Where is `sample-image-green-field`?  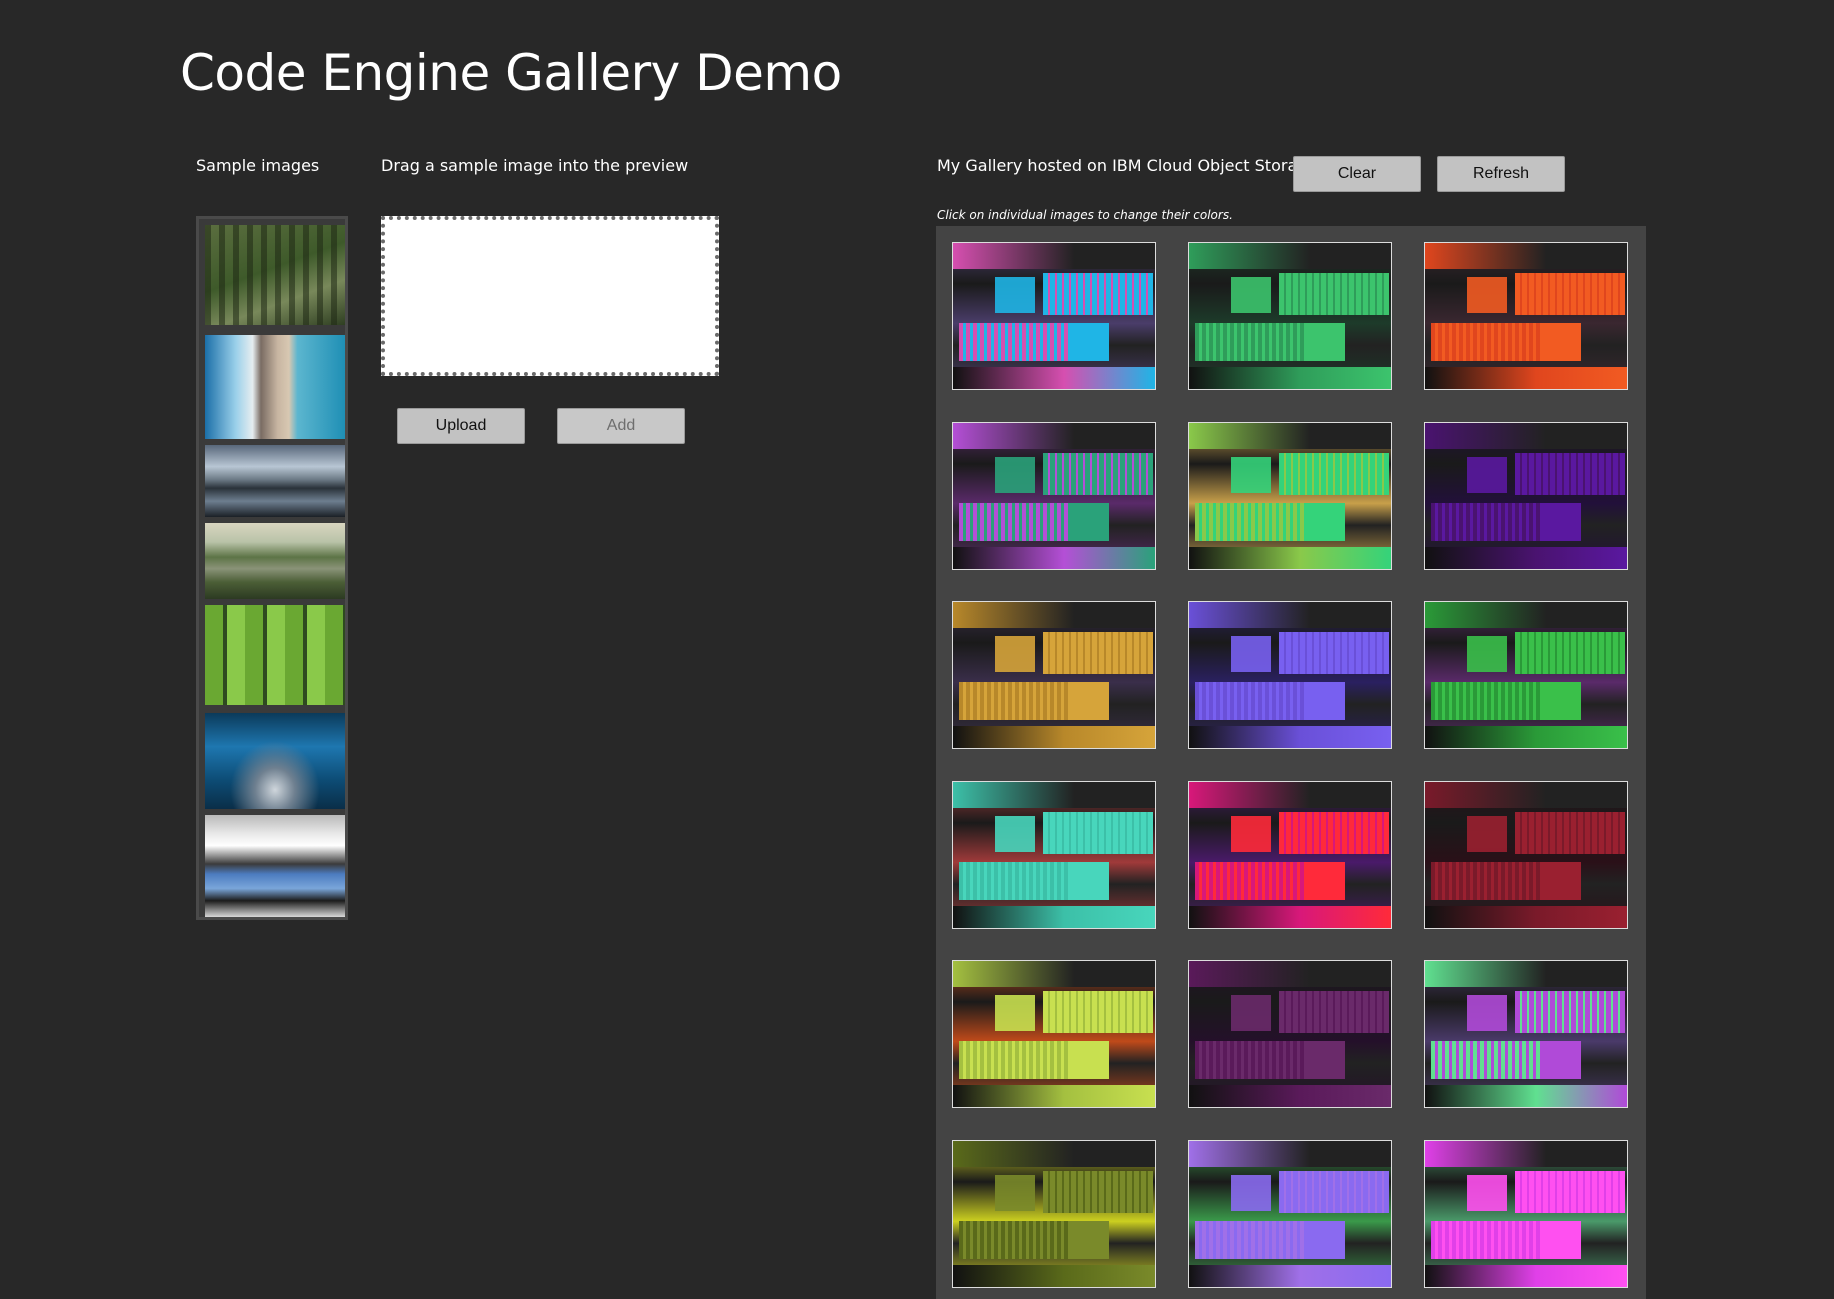 sample-image-green-field is located at coordinates (275, 655).